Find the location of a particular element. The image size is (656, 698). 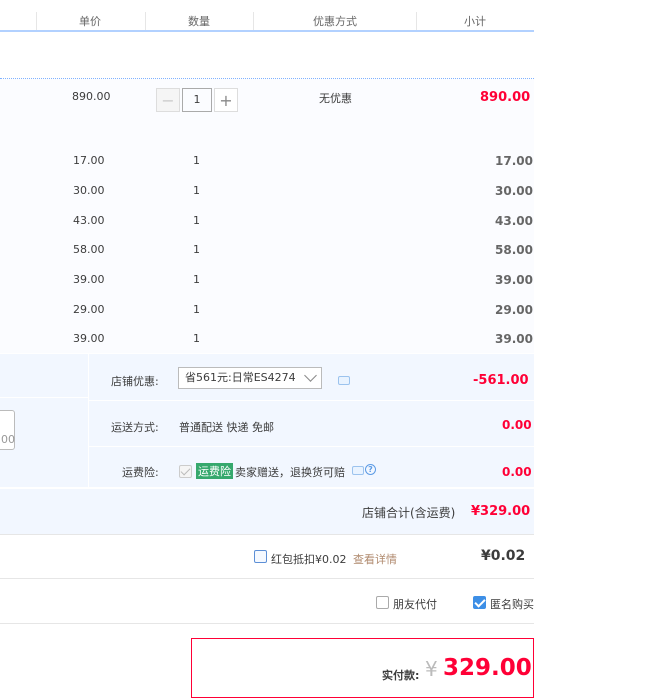

redpacket-checkbox is located at coordinates (260, 556).